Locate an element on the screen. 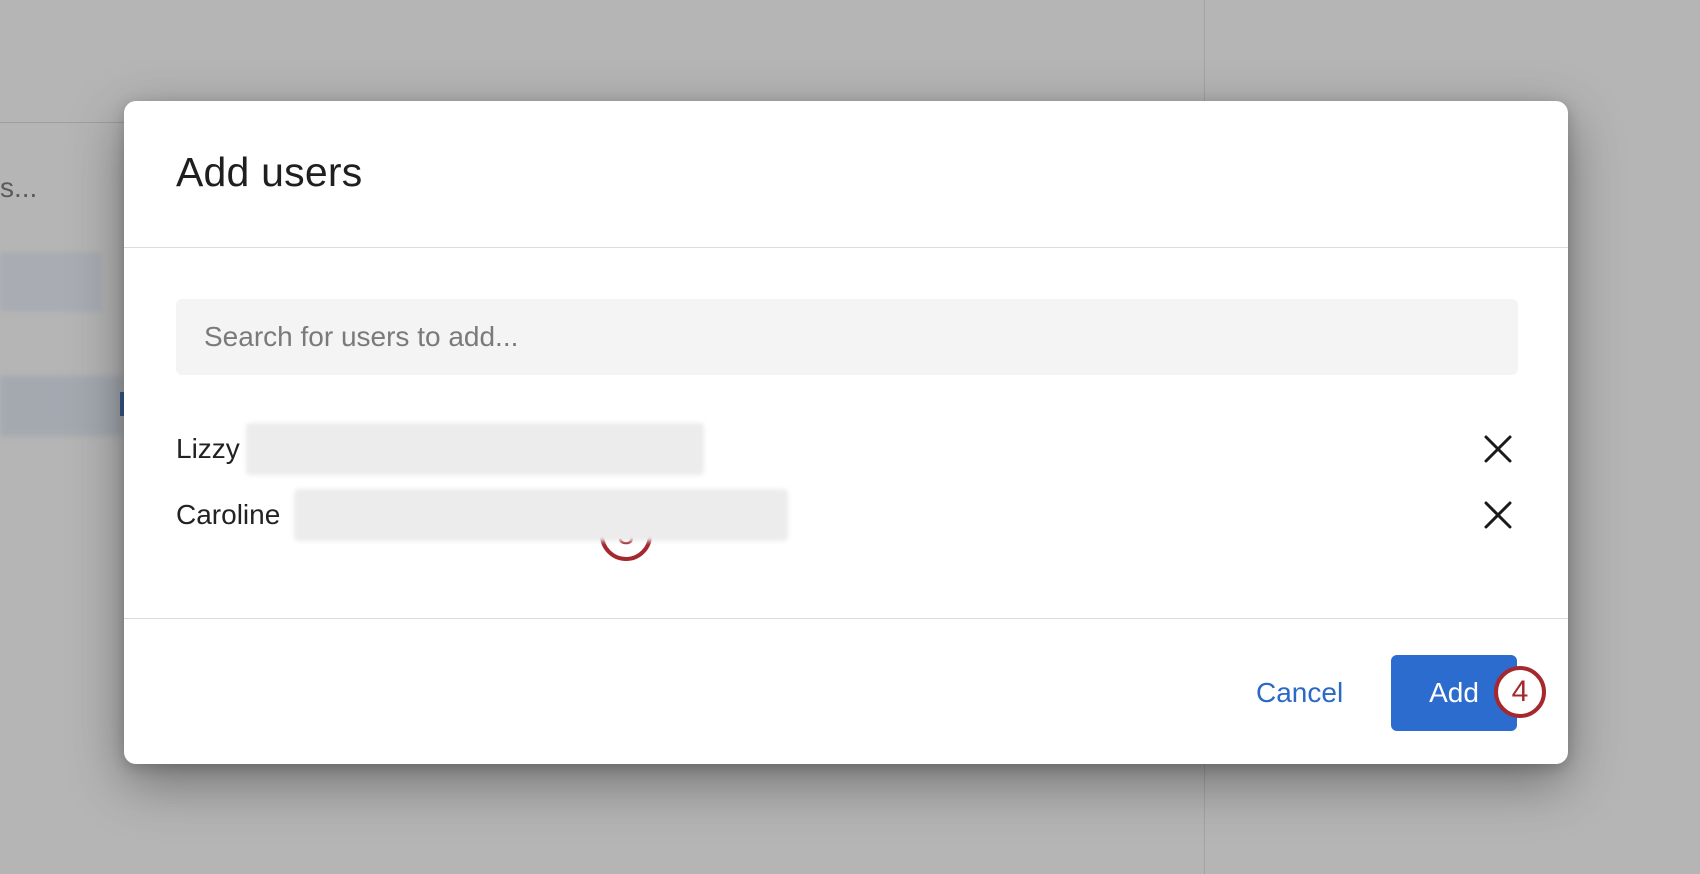 Image resolution: width=1700 pixels, height=874 pixels. cancel-button: Cancel is located at coordinates (1299, 693).